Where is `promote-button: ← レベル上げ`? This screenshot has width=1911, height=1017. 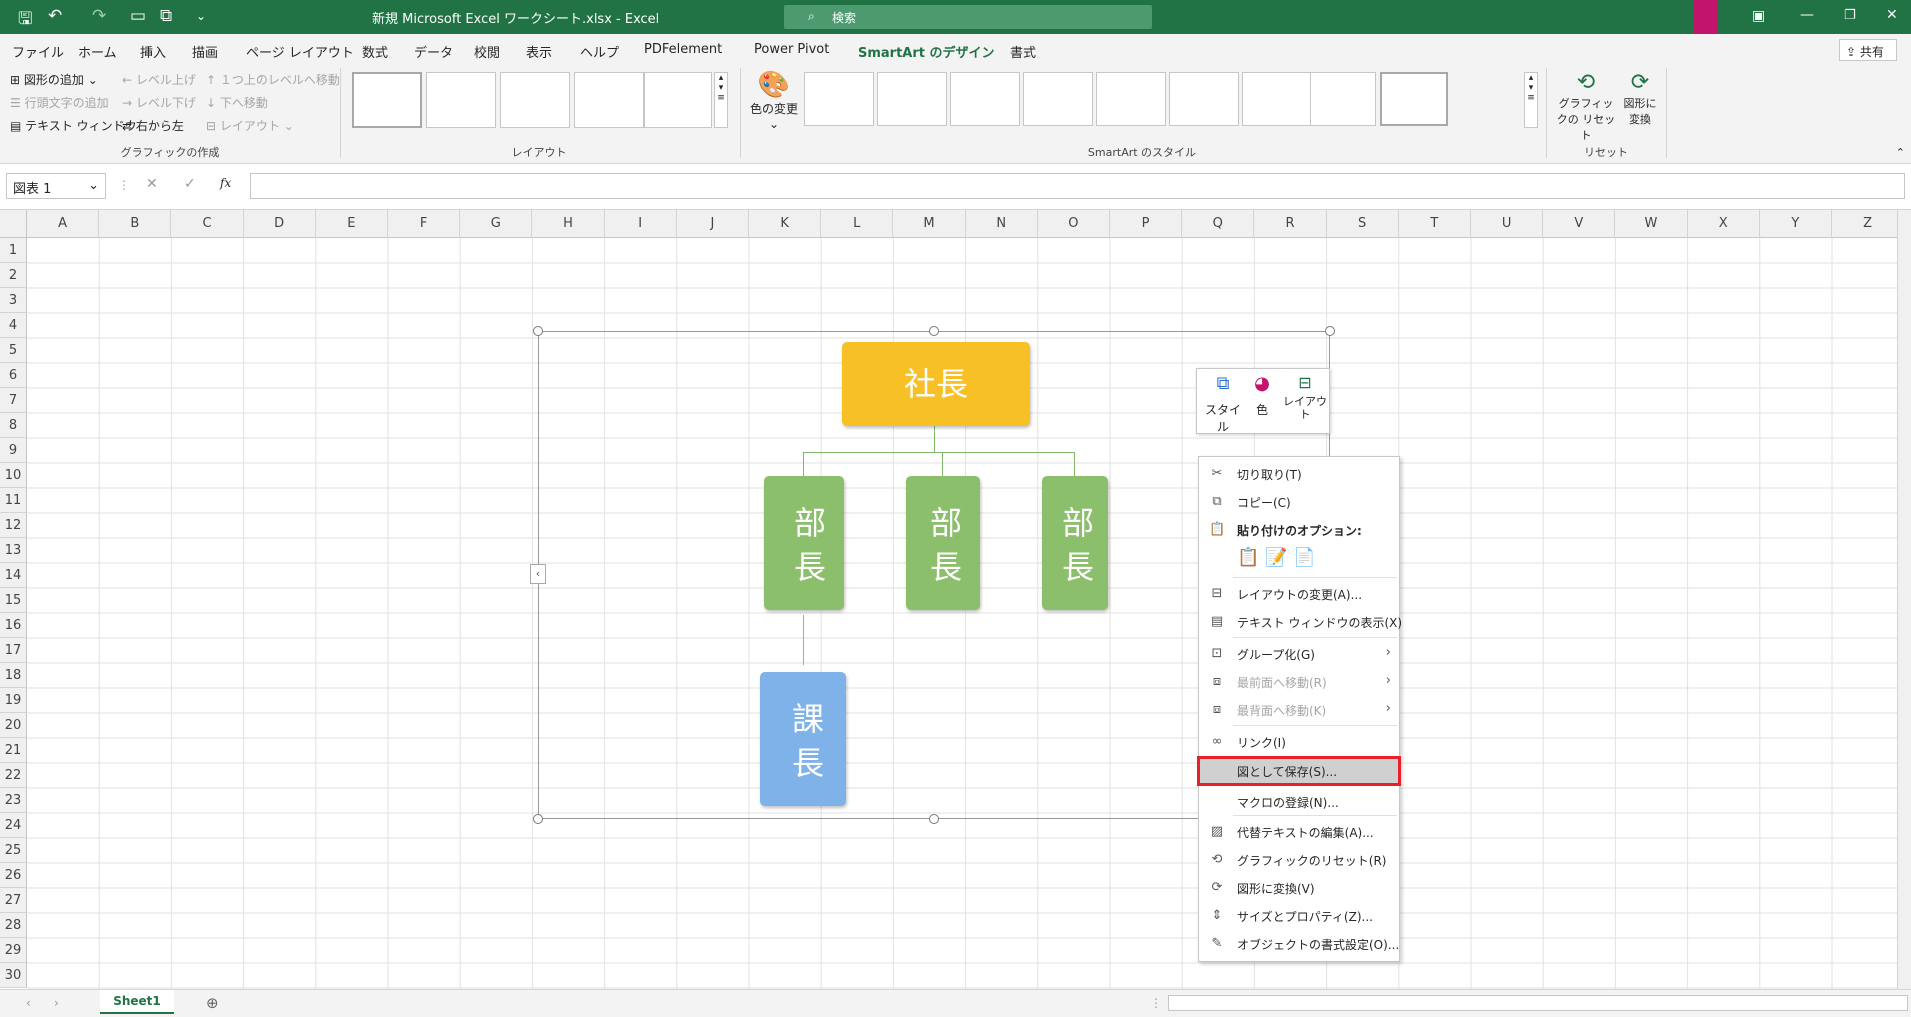 promote-button: ← レベル上げ is located at coordinates (159, 79).